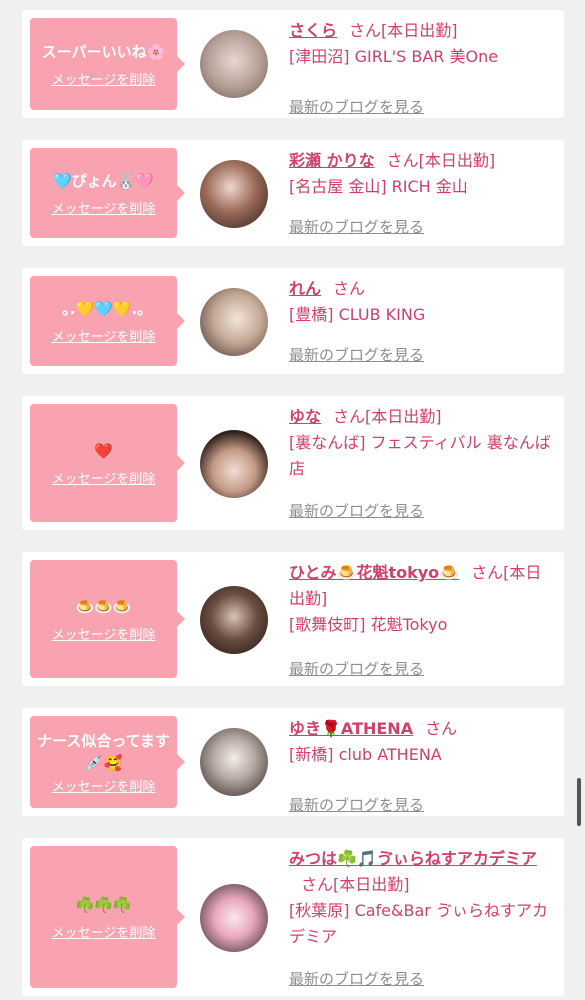 This screenshot has height=1000, width=585. Describe the element at coordinates (103, 904) in the screenshot. I see `message-text: ☘️☘️☘️` at that location.